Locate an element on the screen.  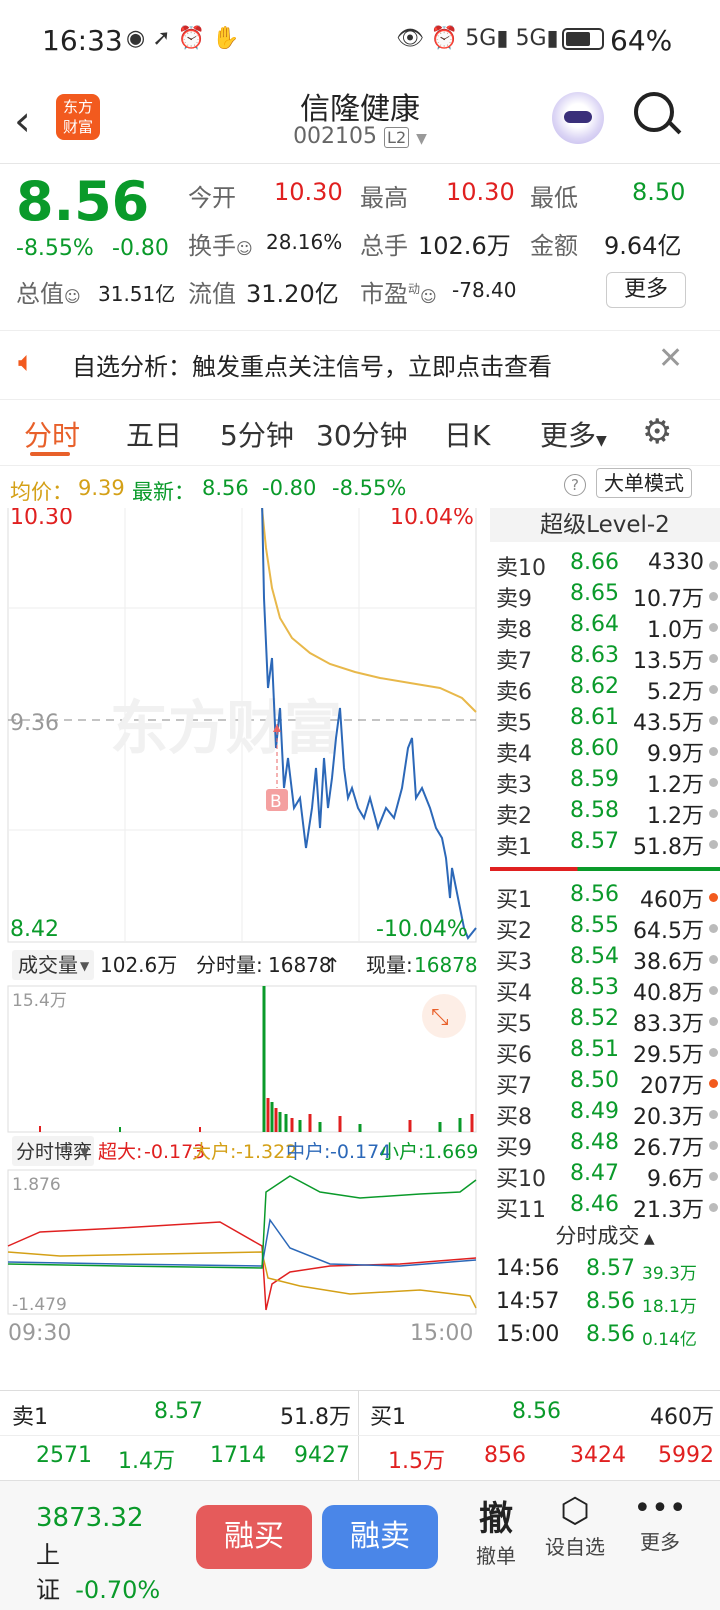
add-watchlist-button: ⬡ 设自选 is located at coordinates (575, 1525).